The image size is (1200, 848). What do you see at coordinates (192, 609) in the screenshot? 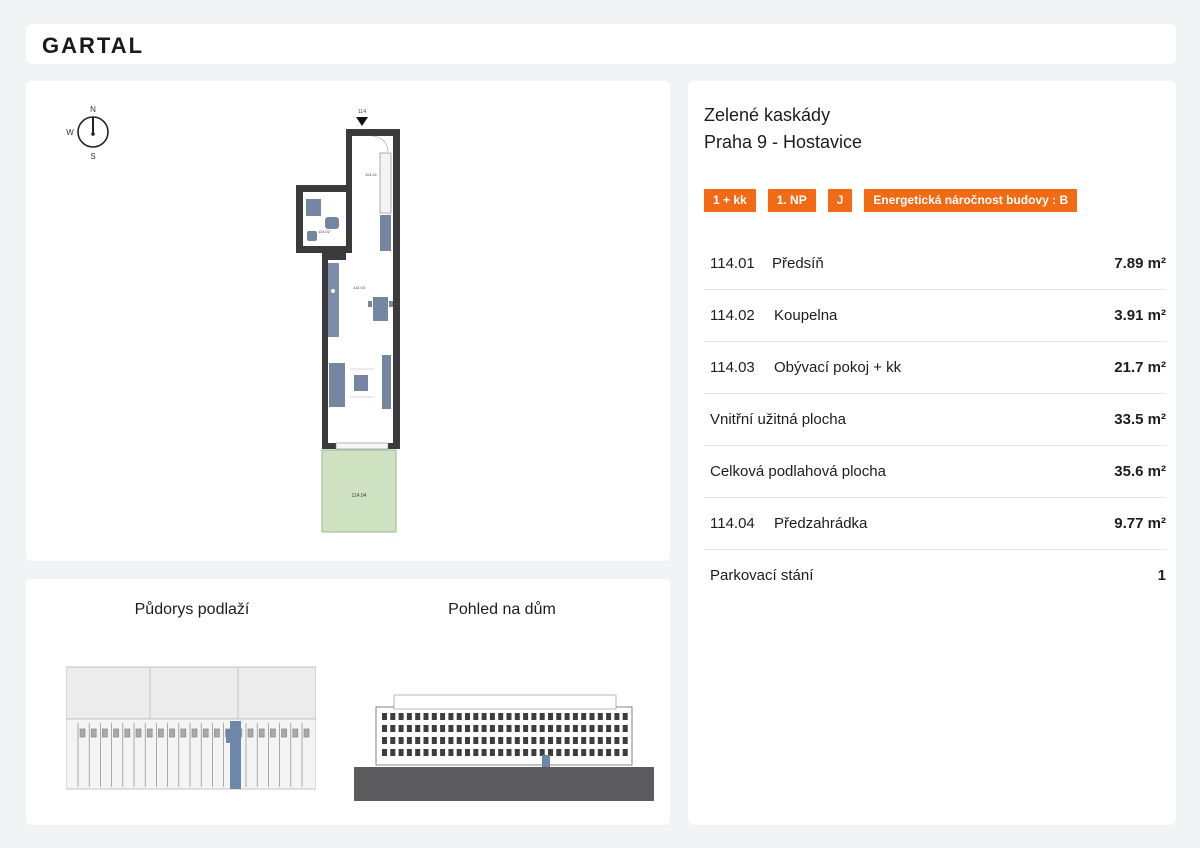
I see `floor-plan-thumb-title: Půdorys podlaží` at bounding box center [192, 609].